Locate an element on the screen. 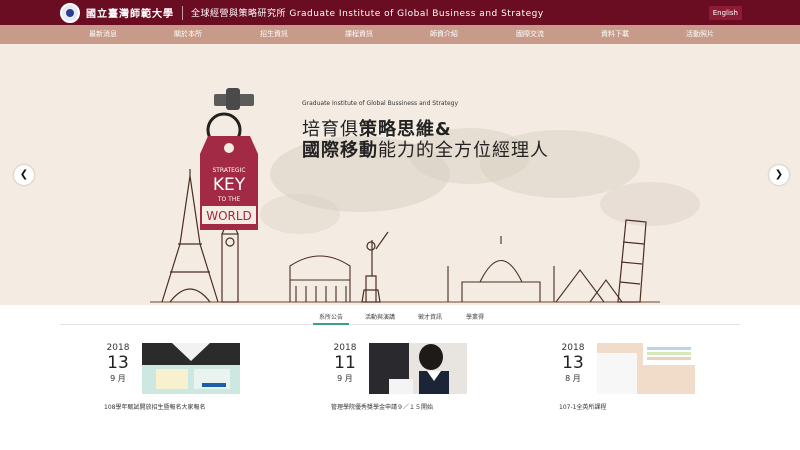 Image resolution: width=800 pixels, height=450 pixels. header-divider is located at coordinates (182, 12).